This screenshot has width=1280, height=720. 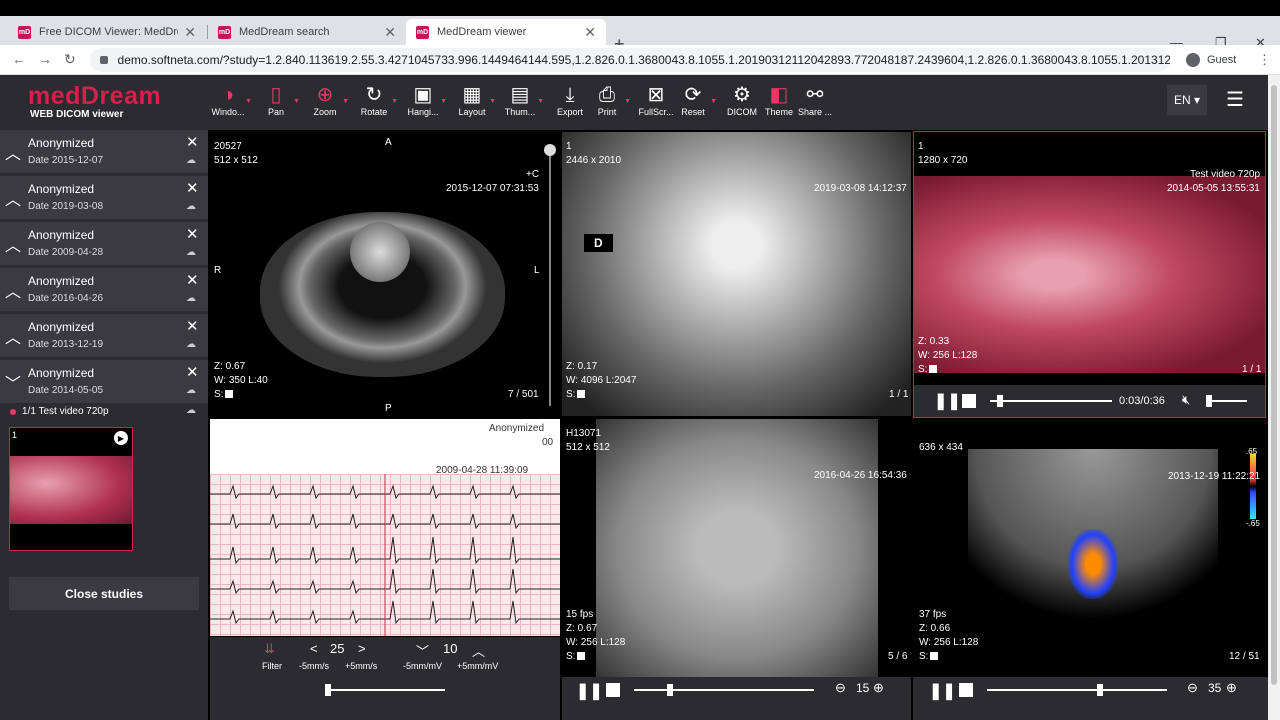 What do you see at coordinates (878, 688) in the screenshot?
I see `plus-icon: ⊕` at bounding box center [878, 688].